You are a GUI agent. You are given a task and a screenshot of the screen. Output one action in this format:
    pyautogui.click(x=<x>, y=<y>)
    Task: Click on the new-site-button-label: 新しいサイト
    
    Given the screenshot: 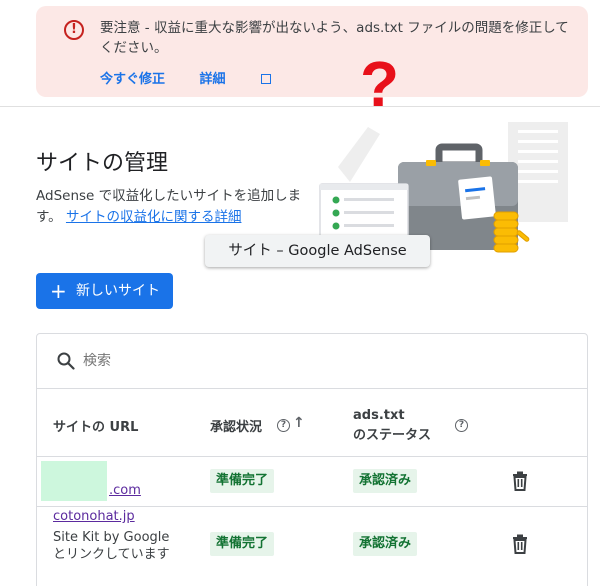 What is the action you would take?
    pyautogui.click(x=118, y=291)
    